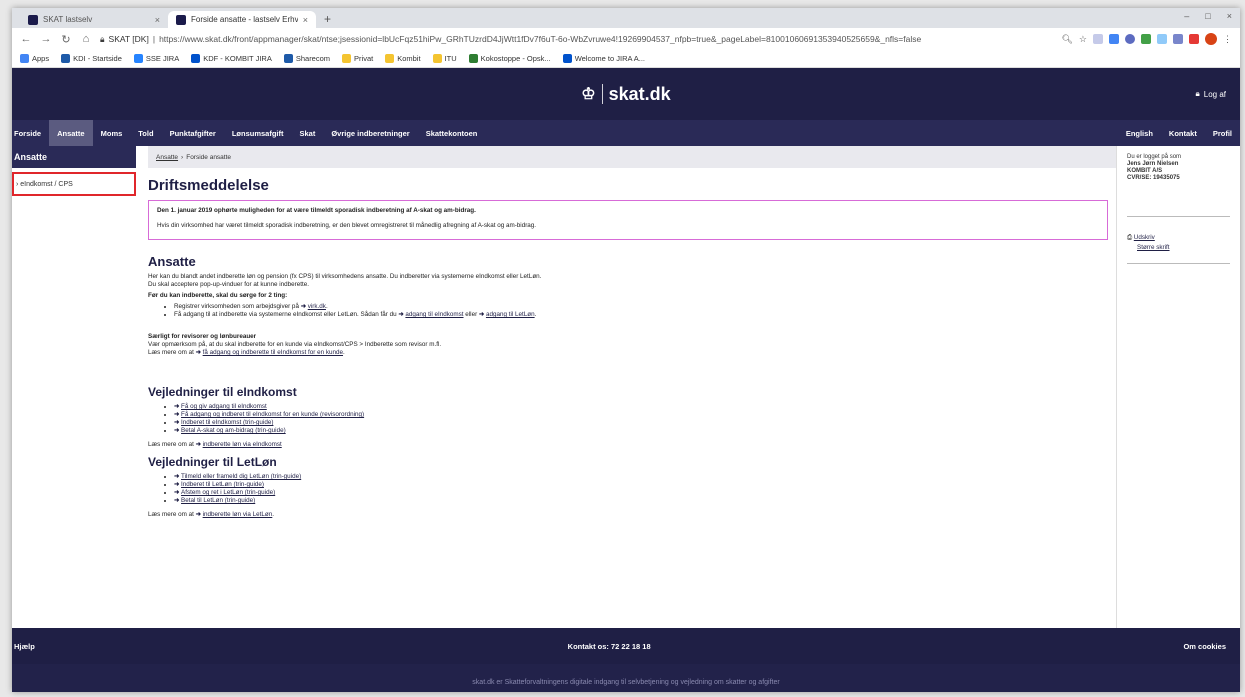 The height and width of the screenshot is (697, 1245). Describe the element at coordinates (1178, 216) in the screenshot. I see `divider` at that location.